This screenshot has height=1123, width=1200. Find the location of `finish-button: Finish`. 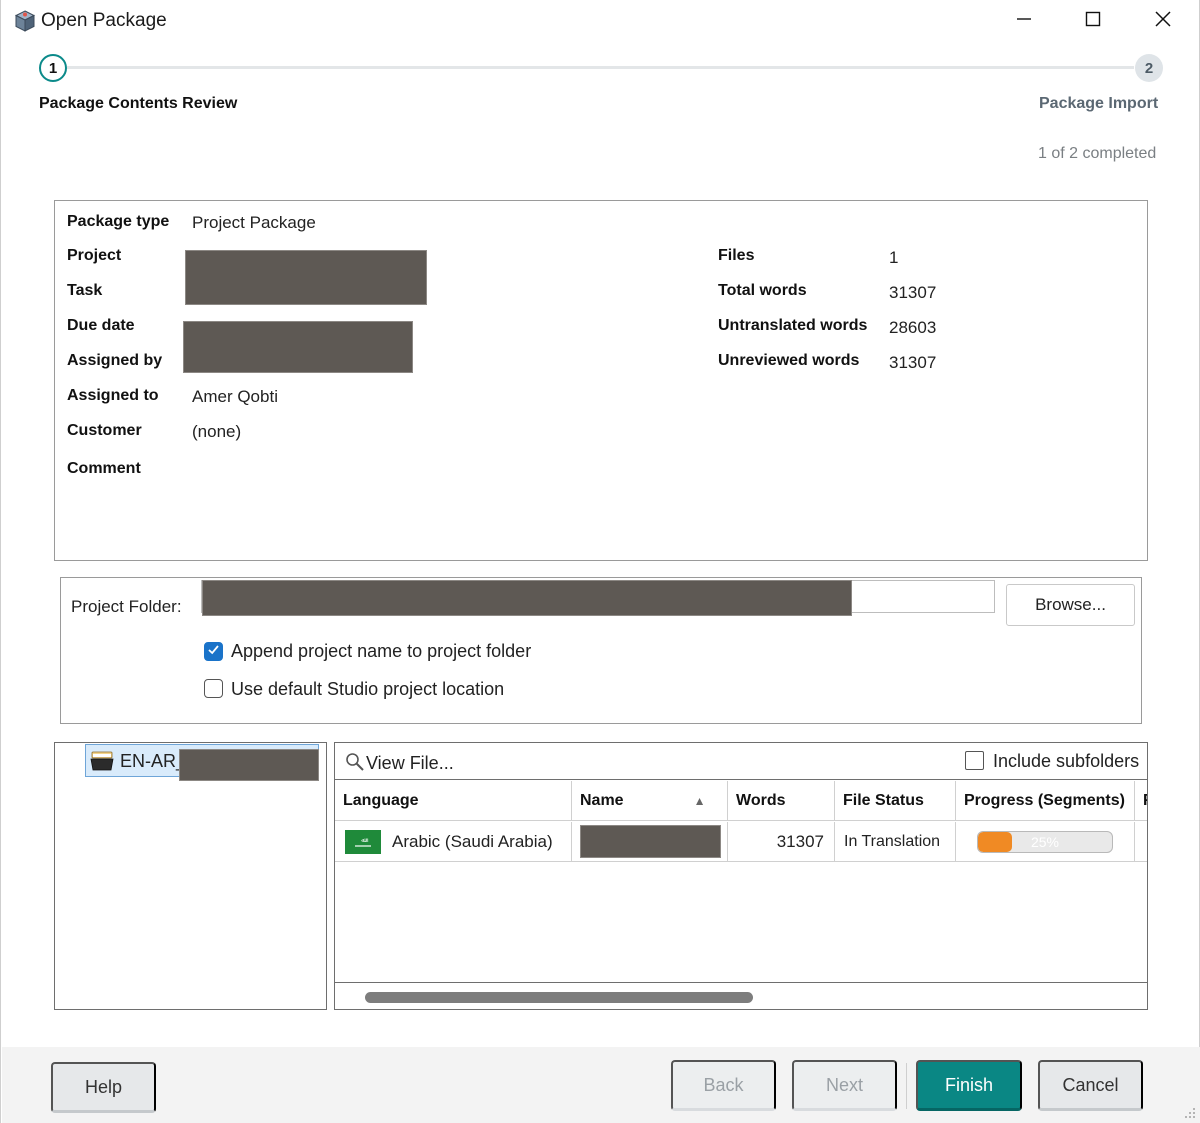

finish-button: Finish is located at coordinates (969, 1085).